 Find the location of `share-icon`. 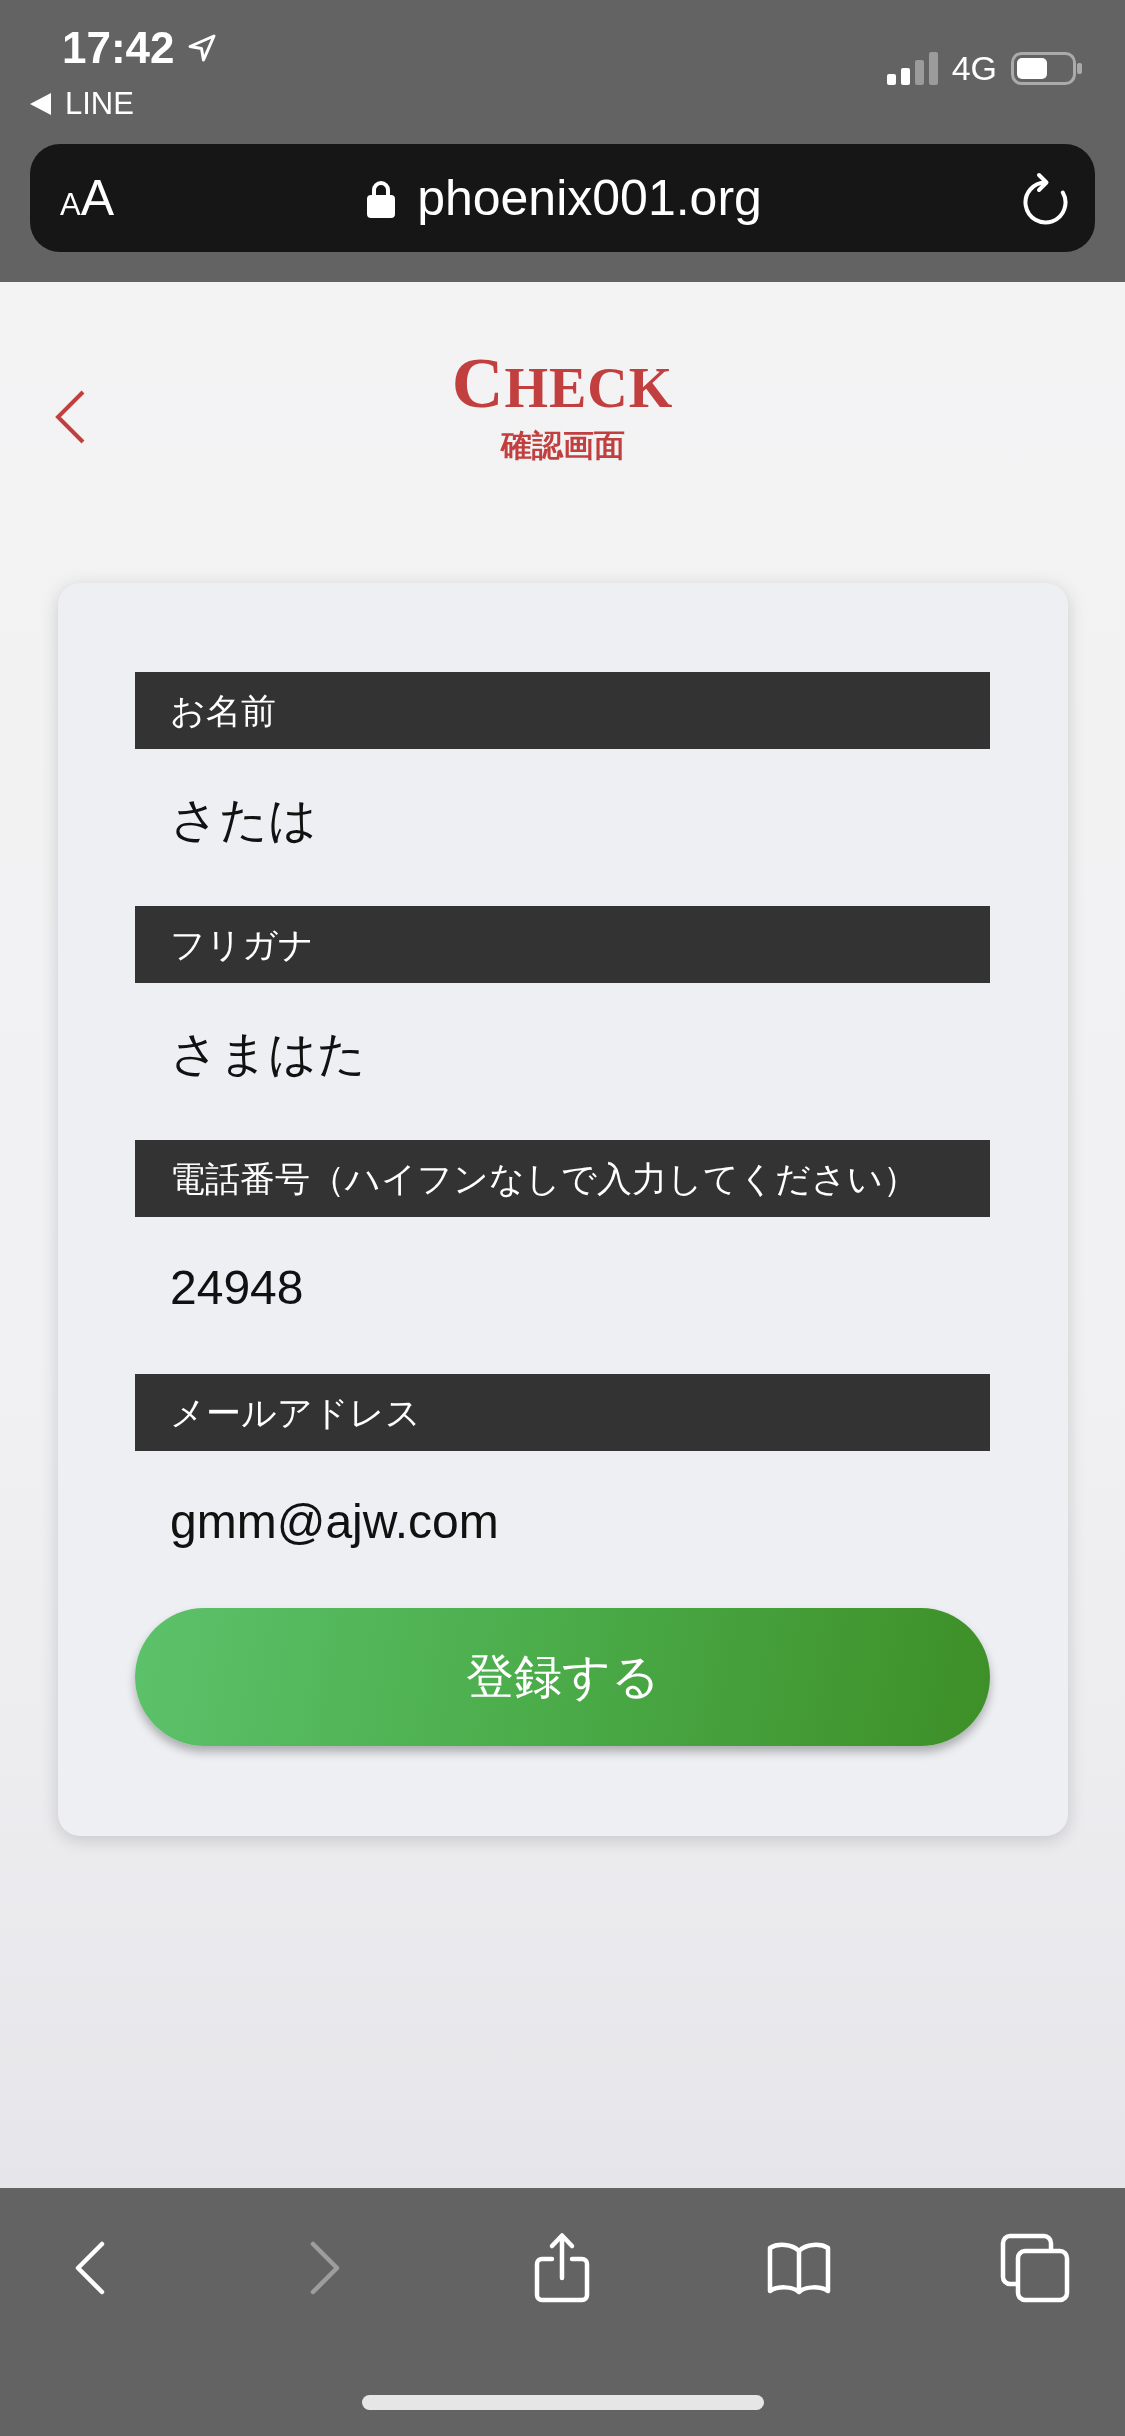

share-icon is located at coordinates (562, 2268).